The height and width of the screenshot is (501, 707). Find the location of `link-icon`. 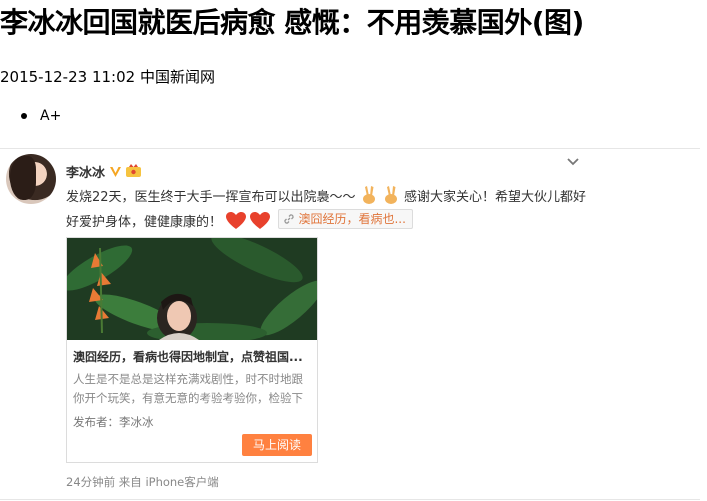

link-icon is located at coordinates (289, 219).